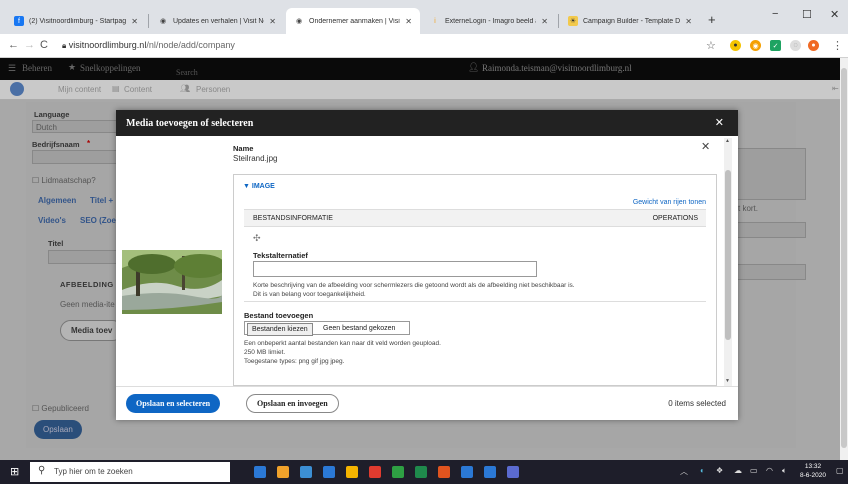 The height and width of the screenshot is (484, 848). What do you see at coordinates (280, 329) in the screenshot?
I see `choose-files-button: Bestanden kiezen` at bounding box center [280, 329].